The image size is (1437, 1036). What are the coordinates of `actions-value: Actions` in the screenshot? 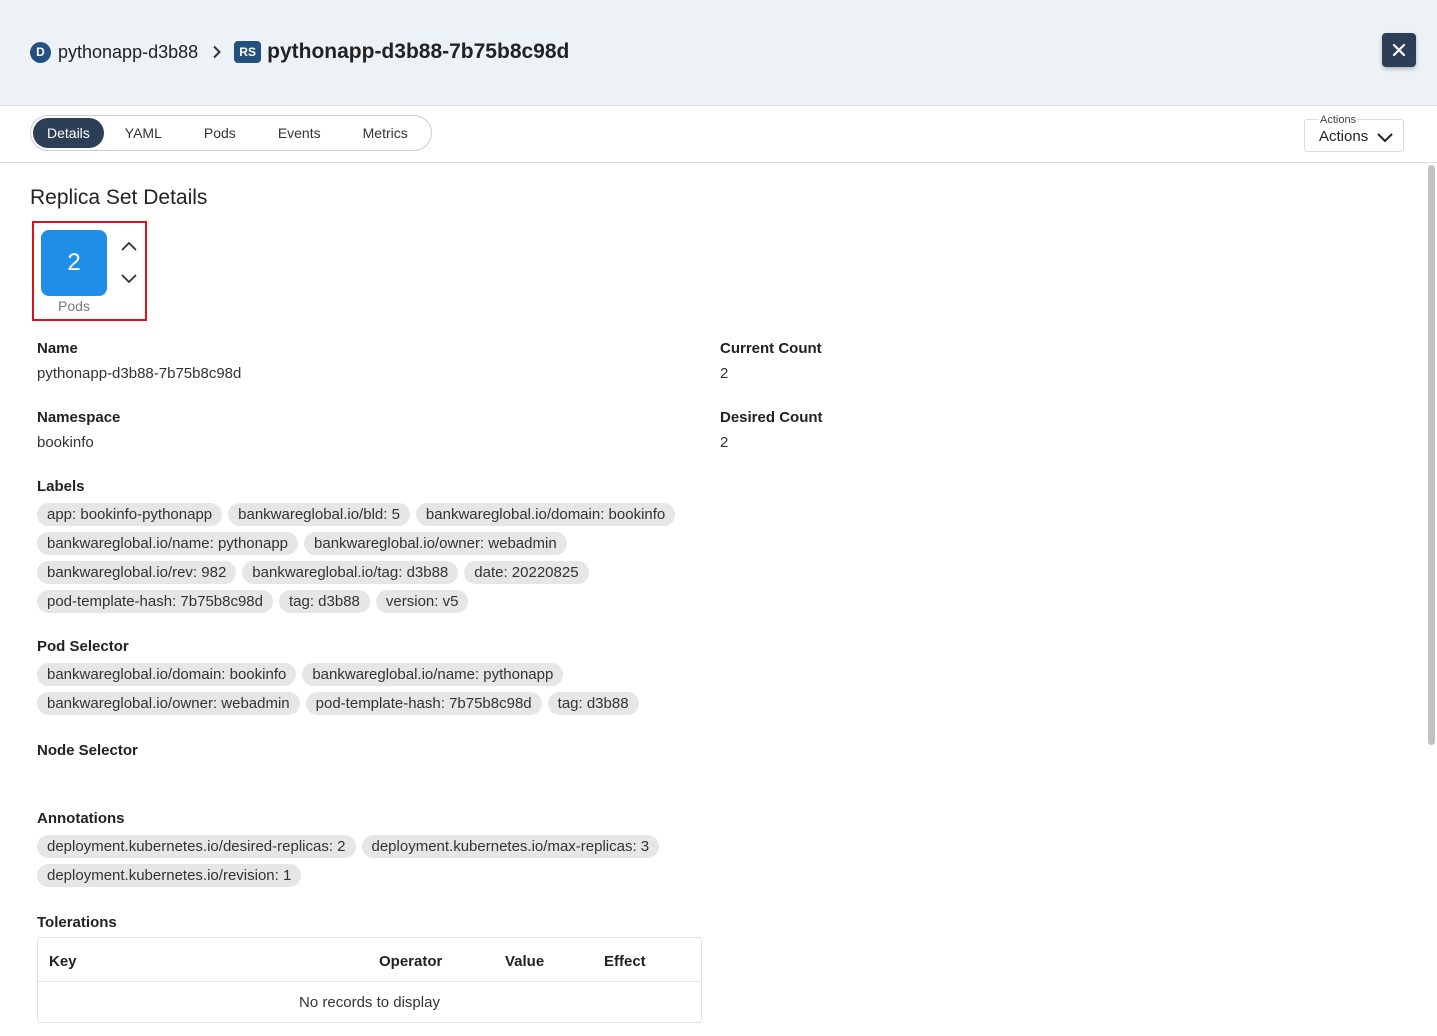 It's located at (1344, 136).